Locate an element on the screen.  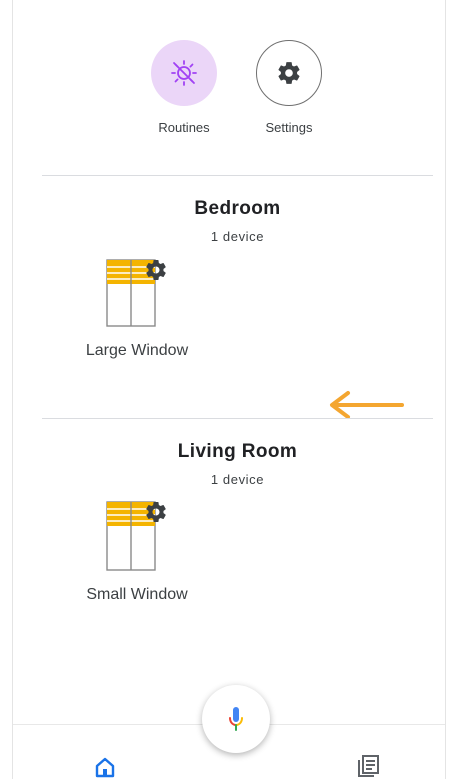
device-label: Small Window is located at coordinates (137, 594).